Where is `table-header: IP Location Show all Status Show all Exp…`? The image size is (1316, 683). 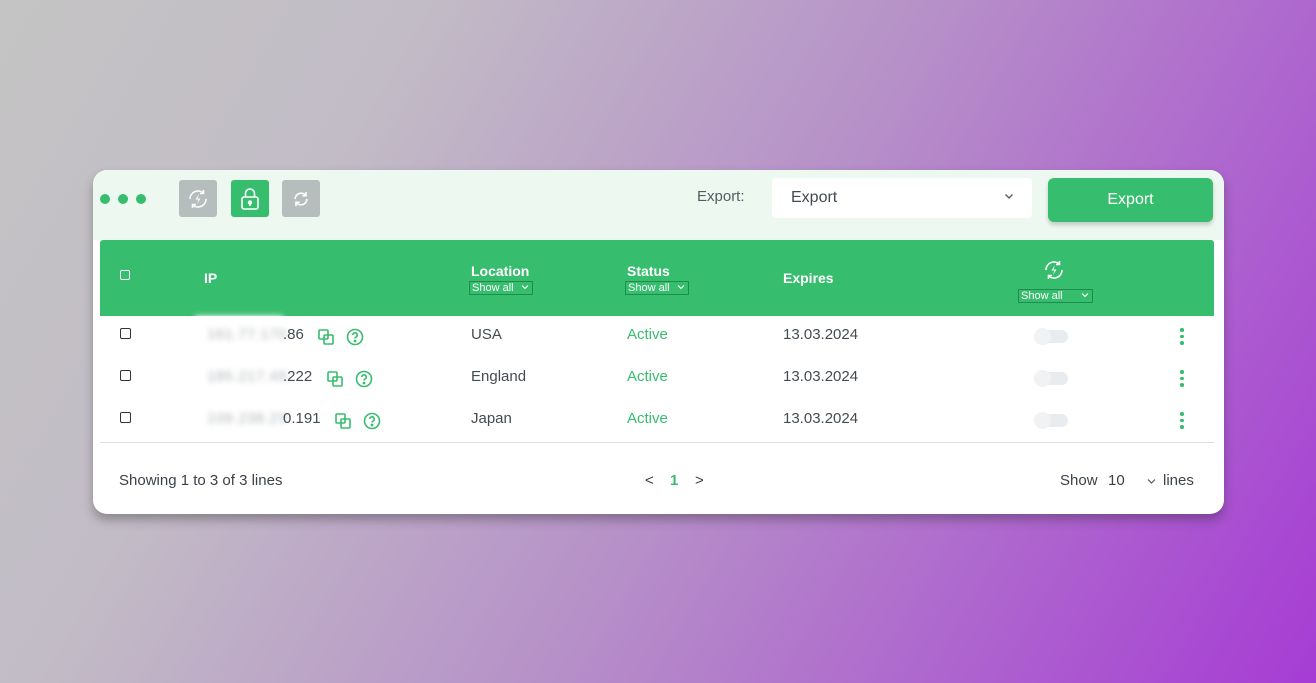 table-header: IP Location Show all Status Show all Exp… is located at coordinates (657, 278).